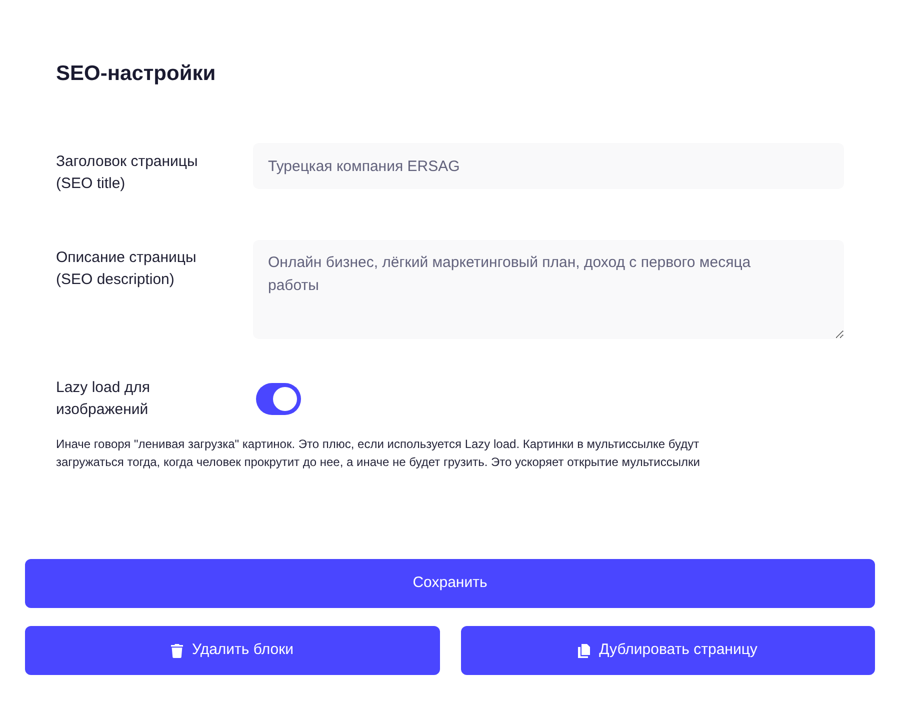 This screenshot has height=704, width=900. I want to click on textarea-input: Онлайн бизнес, лёгкий маркетинговый план, доход с первого месяца работы, so click(548, 289).